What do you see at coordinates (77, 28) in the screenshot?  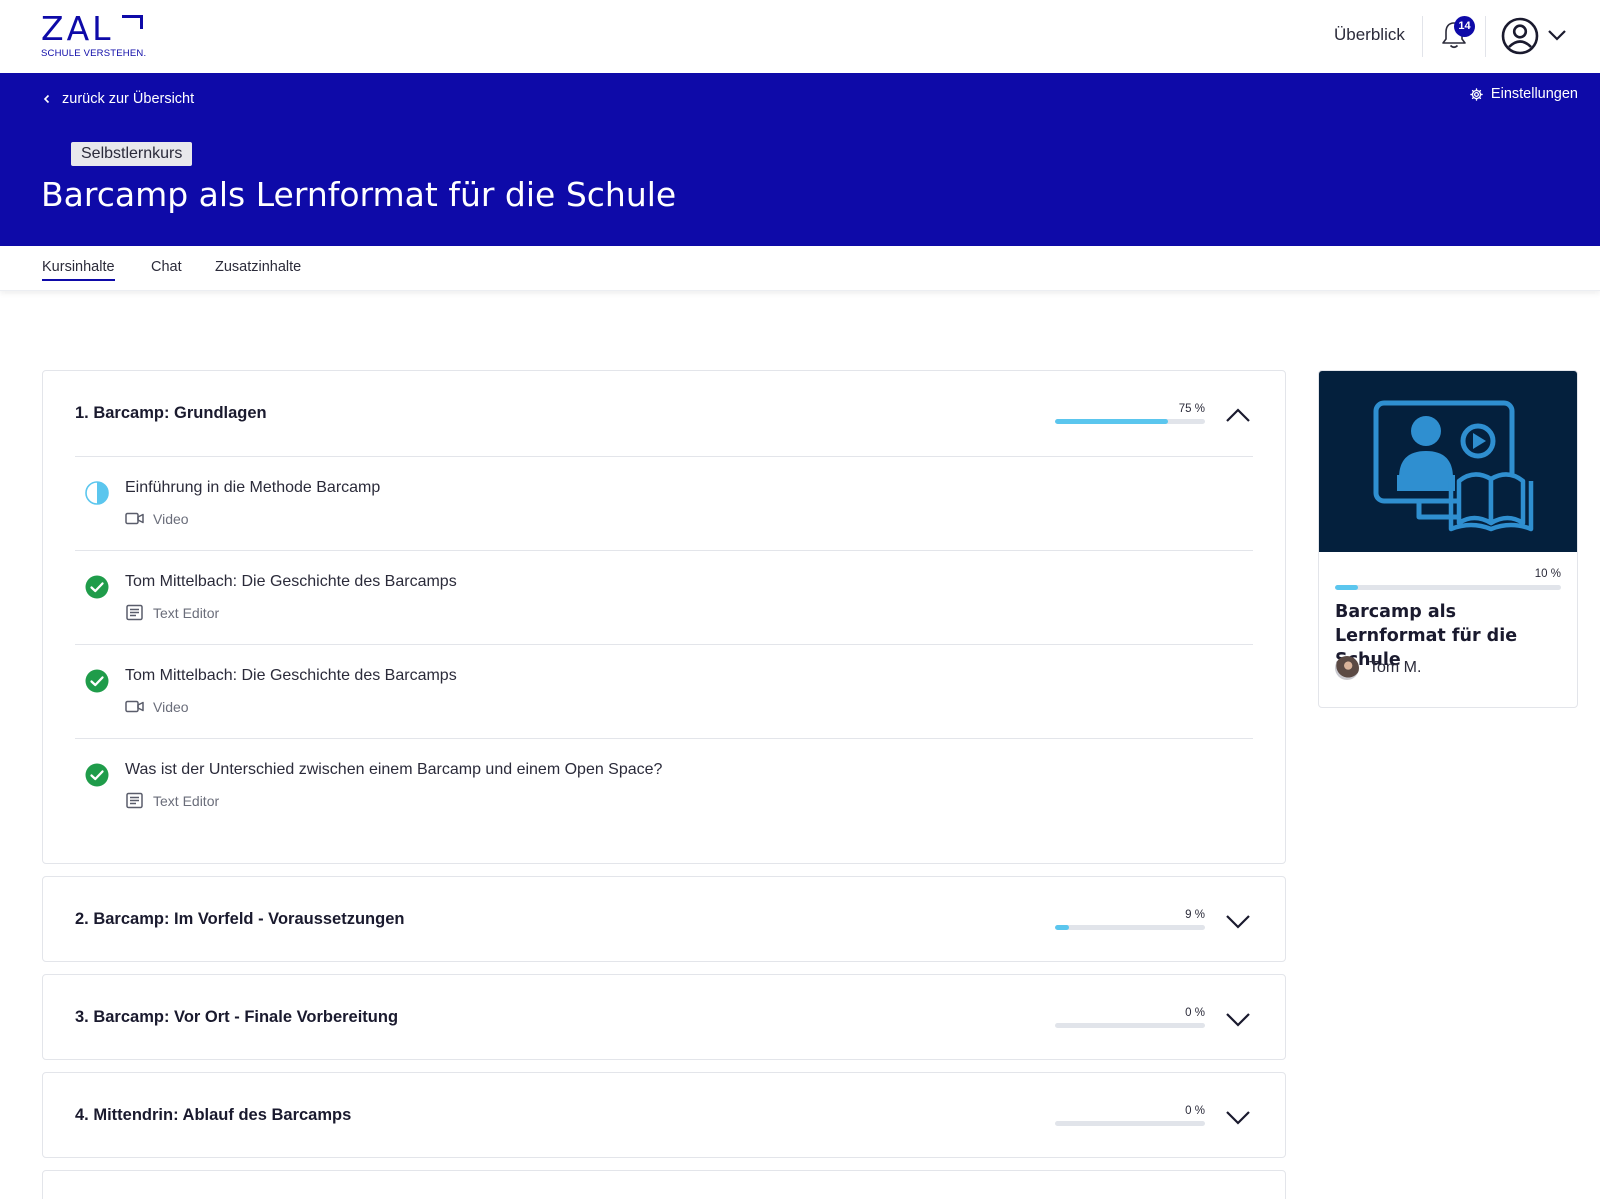 I see `logo-wordmark: ZAL` at bounding box center [77, 28].